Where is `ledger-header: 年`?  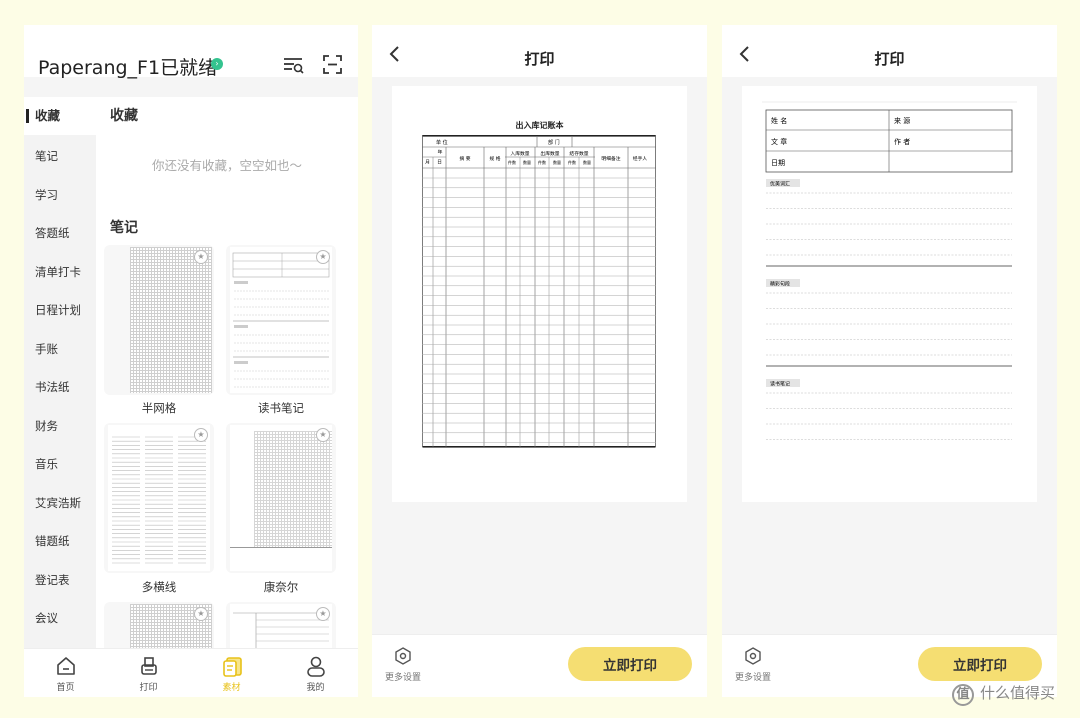 ledger-header: 年 is located at coordinates (440, 152).